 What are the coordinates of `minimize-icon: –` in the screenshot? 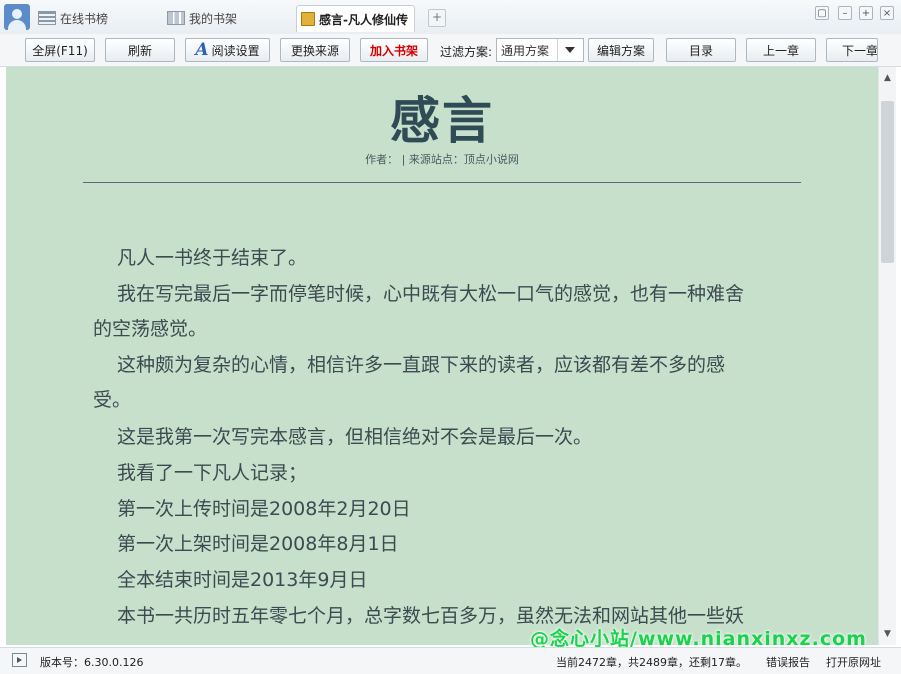 It's located at (845, 13).